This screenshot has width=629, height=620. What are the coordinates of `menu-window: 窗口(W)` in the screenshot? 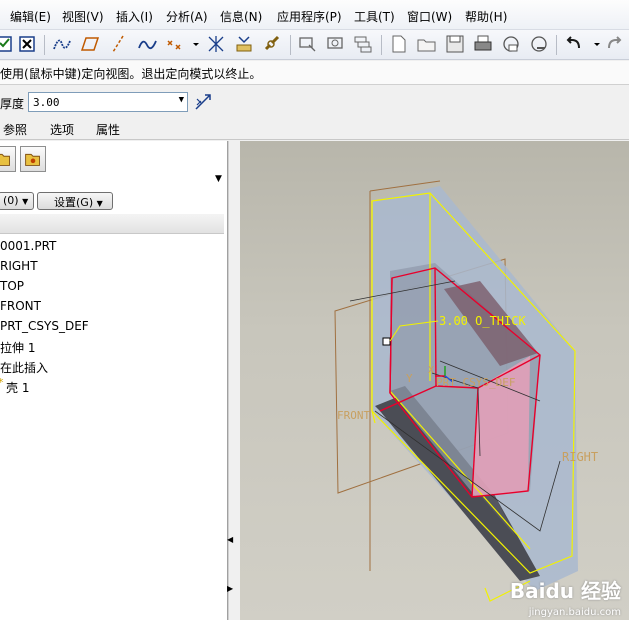 It's located at (429, 16).